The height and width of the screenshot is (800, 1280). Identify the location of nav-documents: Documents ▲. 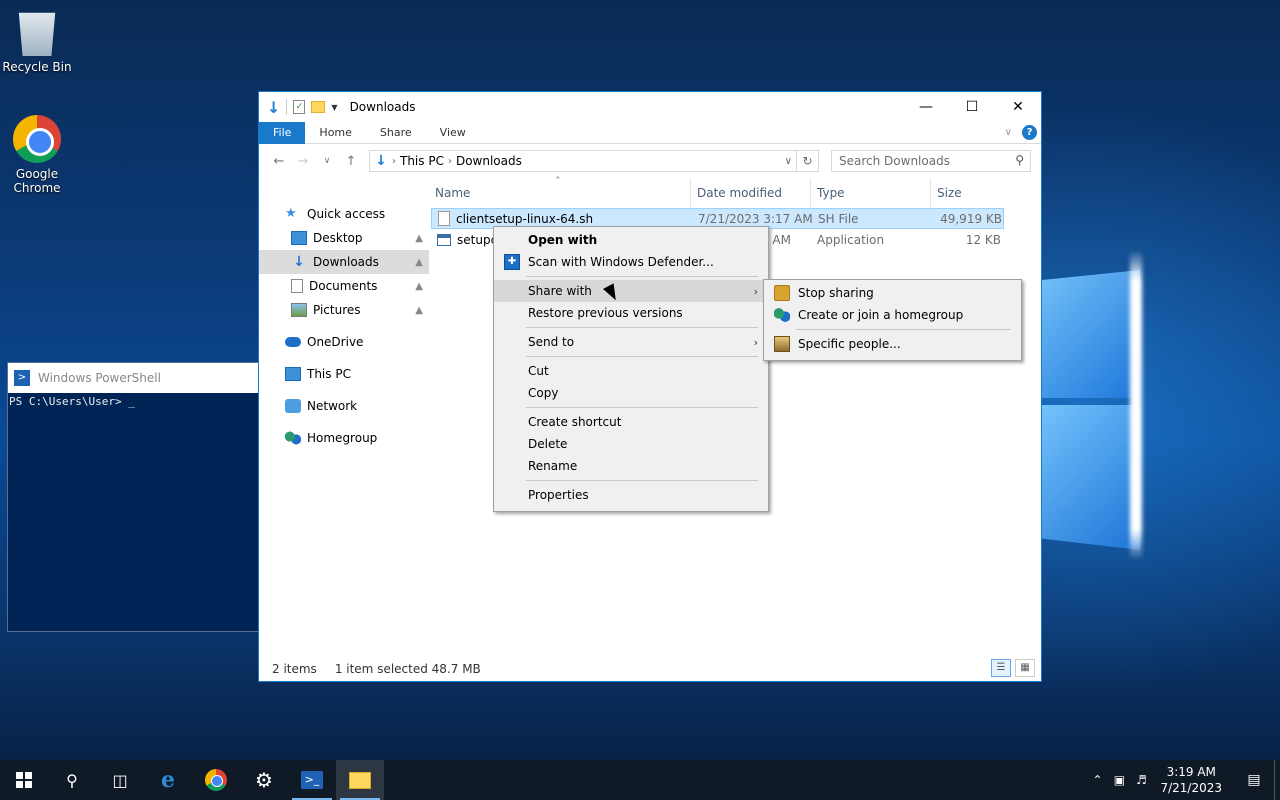
(344, 286).